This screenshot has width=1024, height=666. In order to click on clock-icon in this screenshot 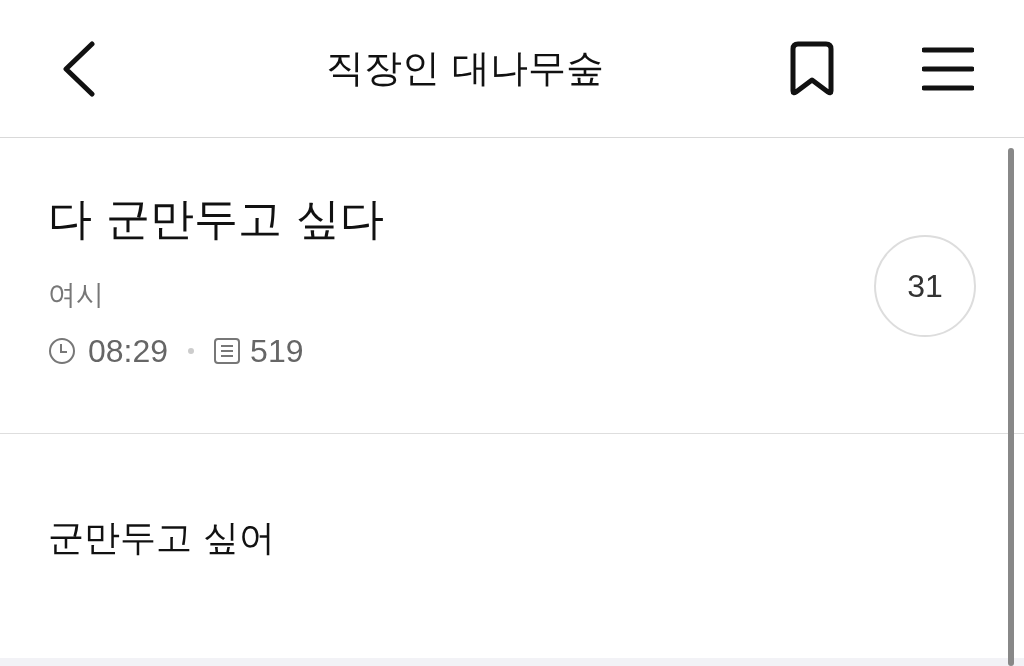, I will do `click(62, 350)`.